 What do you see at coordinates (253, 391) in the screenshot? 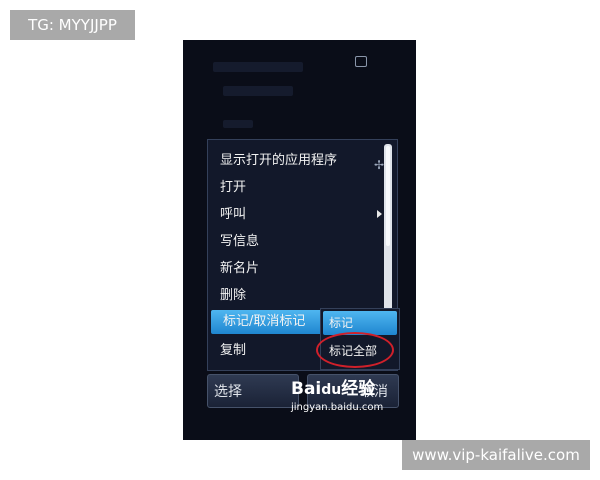
I see `select-softkey: 选择` at bounding box center [253, 391].